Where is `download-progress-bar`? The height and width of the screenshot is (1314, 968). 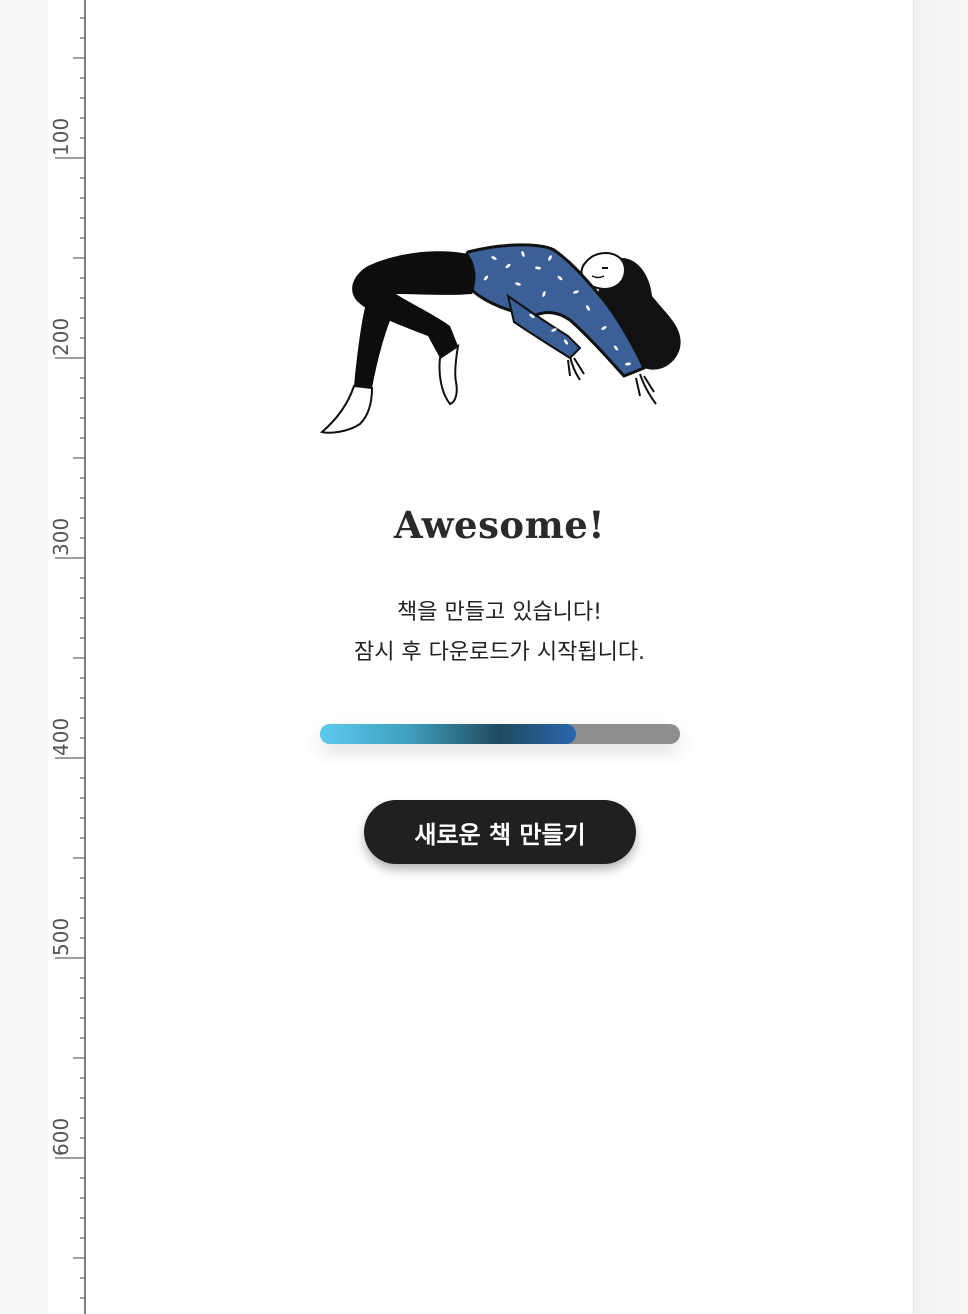 download-progress-bar is located at coordinates (500, 734).